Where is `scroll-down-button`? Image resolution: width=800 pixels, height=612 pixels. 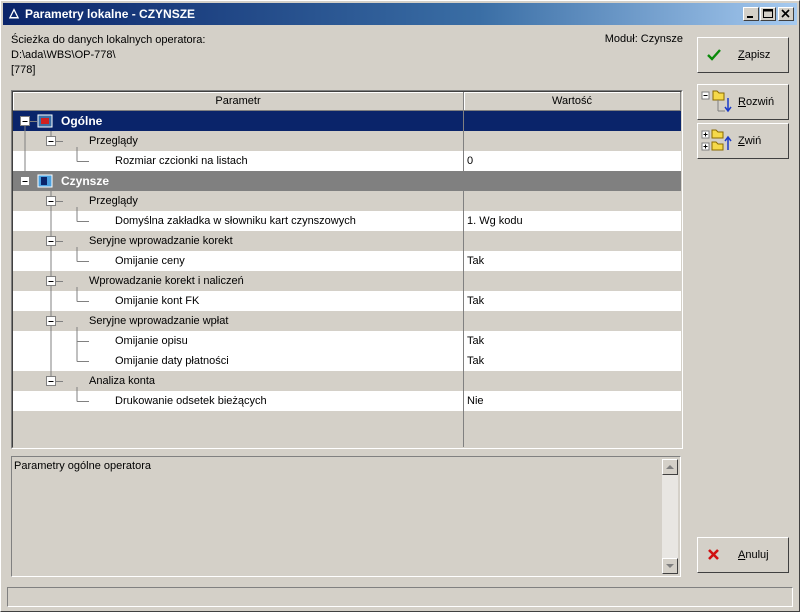 scroll-down-button is located at coordinates (670, 566).